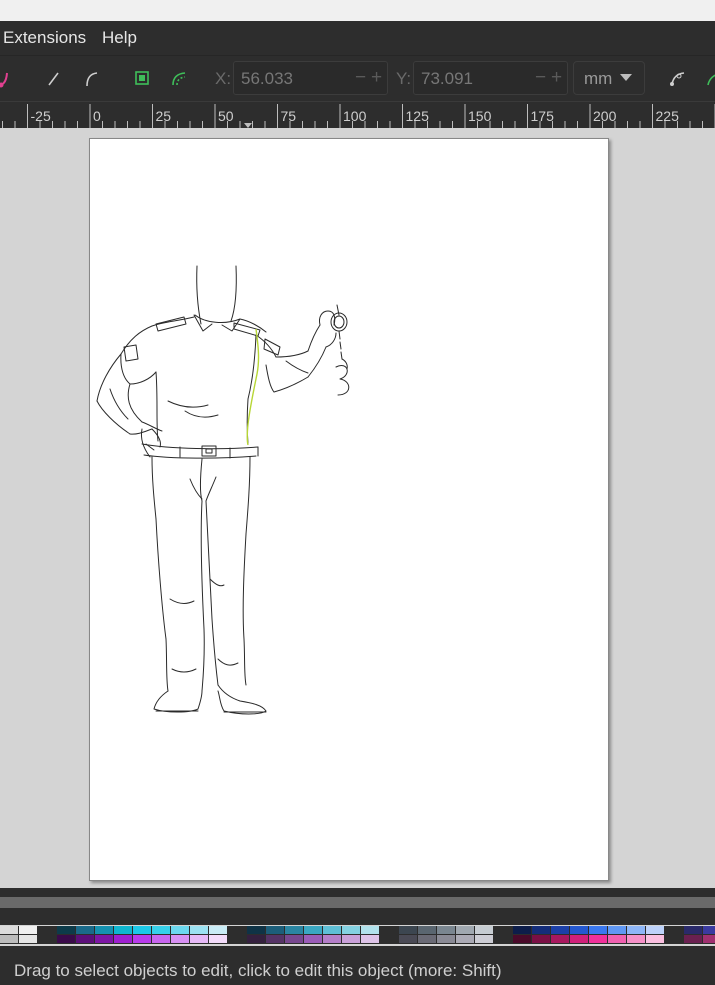  Describe the element at coordinates (9, 78) in the screenshot. I see `bezier-icon` at that location.